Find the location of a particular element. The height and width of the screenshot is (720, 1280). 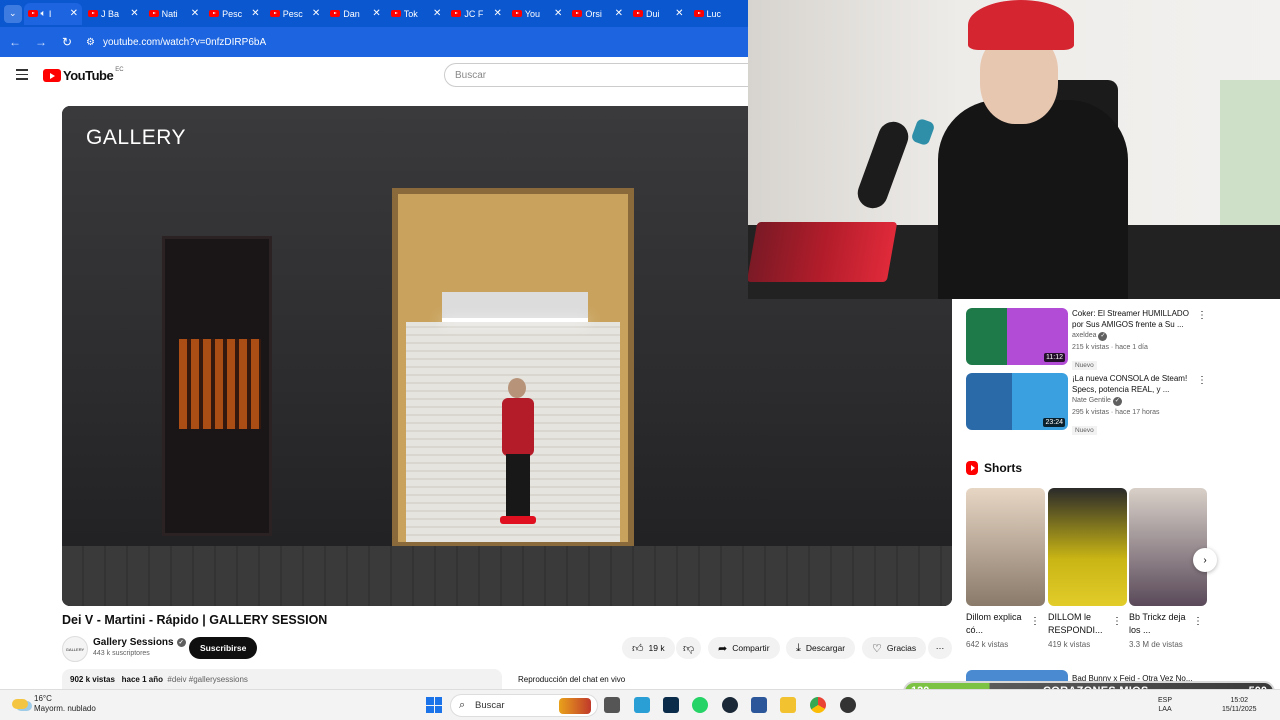

new-badge: Nuevo is located at coordinates (1084, 365).